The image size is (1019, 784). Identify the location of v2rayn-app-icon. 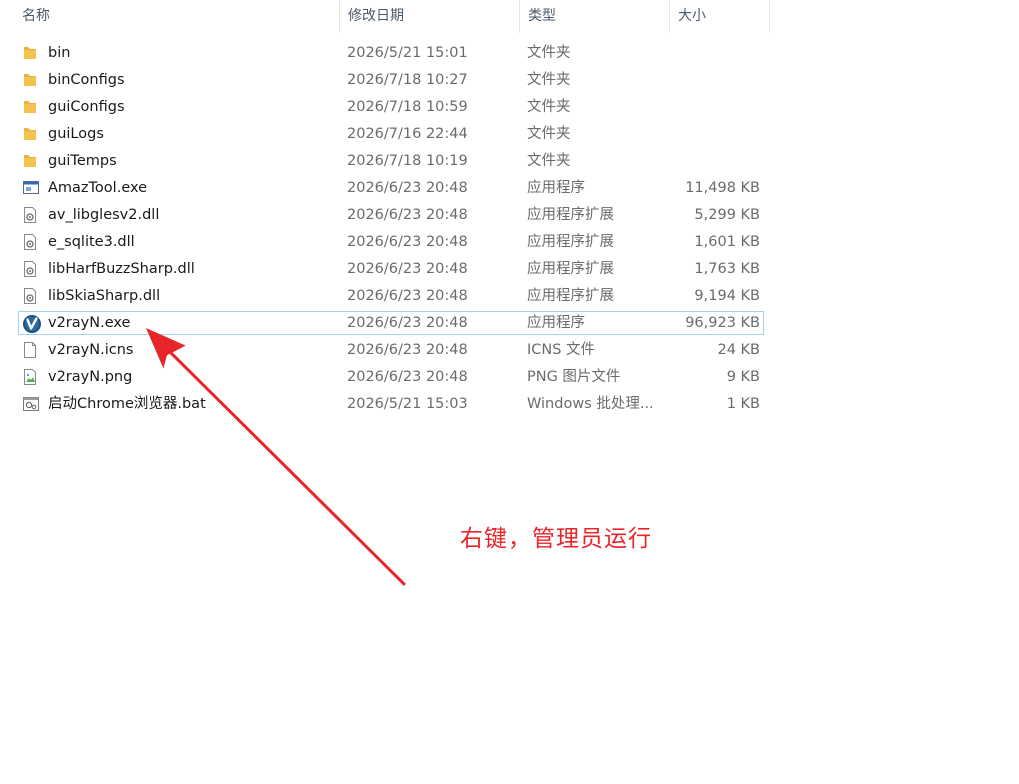
(32, 323).